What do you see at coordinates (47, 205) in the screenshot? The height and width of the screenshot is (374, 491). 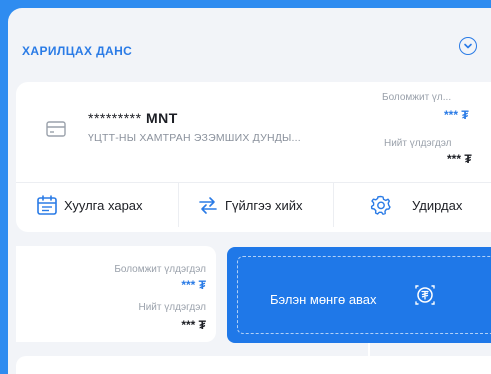 I see `calendar-icon` at bounding box center [47, 205].